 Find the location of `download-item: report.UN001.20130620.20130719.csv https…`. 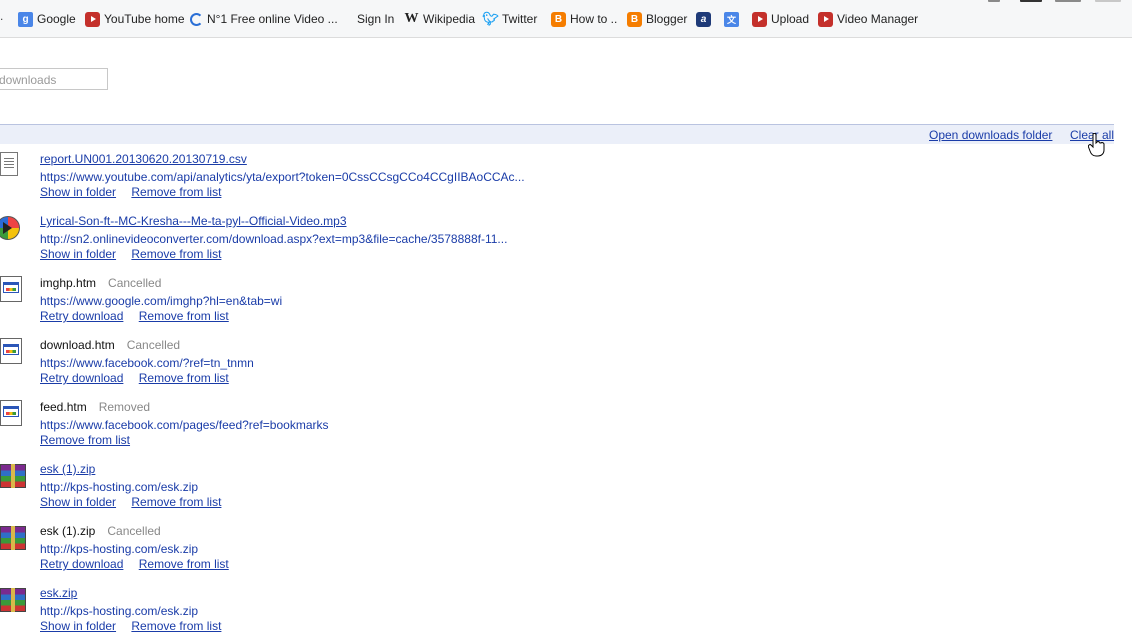

download-item: report.UN001.20130620.20130719.csv https… is located at coordinates (557, 180).